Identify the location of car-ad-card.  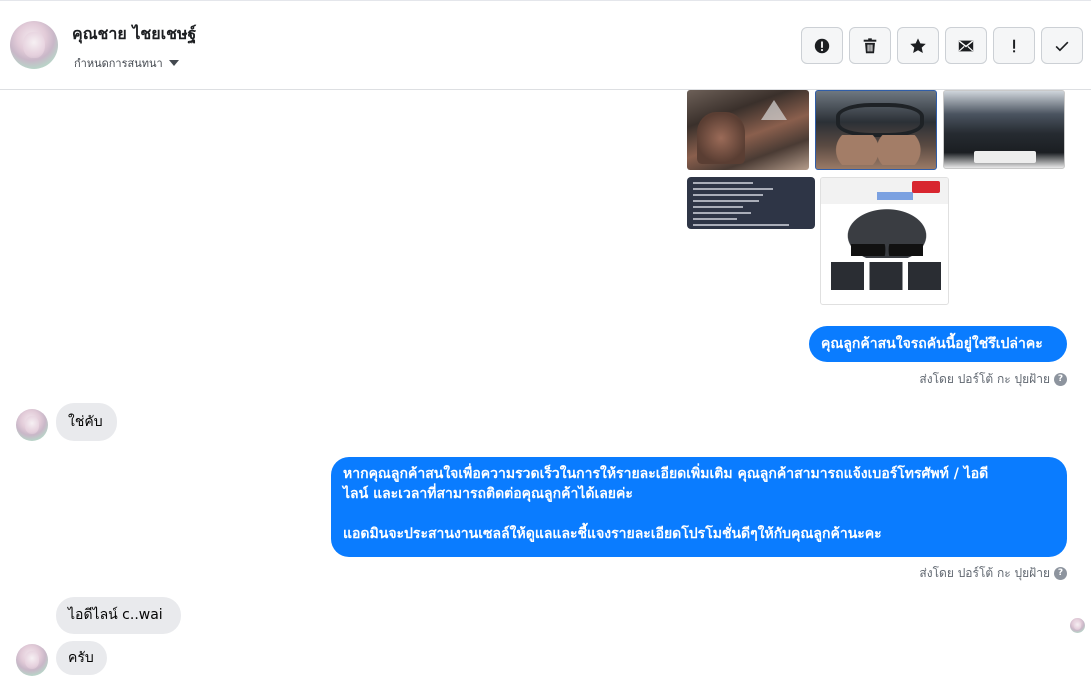
(884, 241).